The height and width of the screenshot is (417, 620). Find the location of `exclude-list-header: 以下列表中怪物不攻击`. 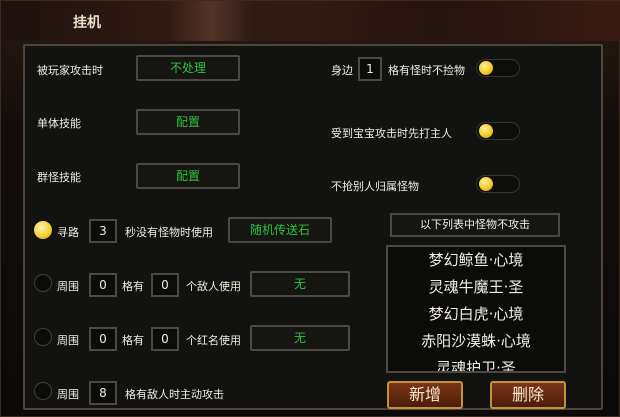

exclude-list-header: 以下列表中怪物不攻击 is located at coordinates (475, 225).